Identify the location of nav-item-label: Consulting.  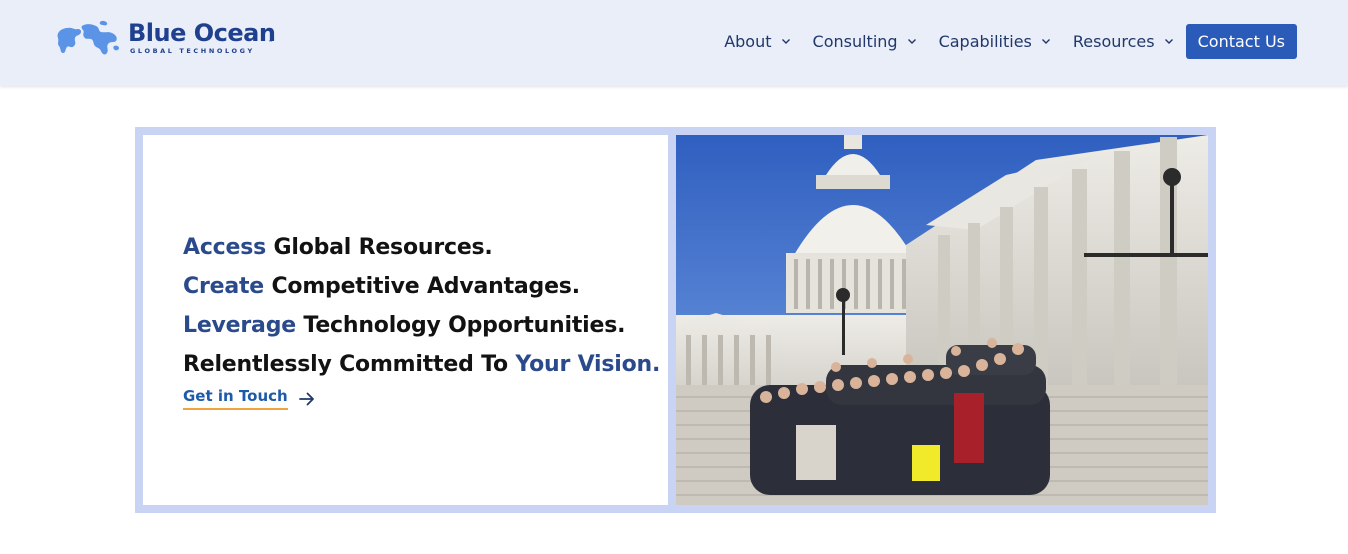
(855, 41).